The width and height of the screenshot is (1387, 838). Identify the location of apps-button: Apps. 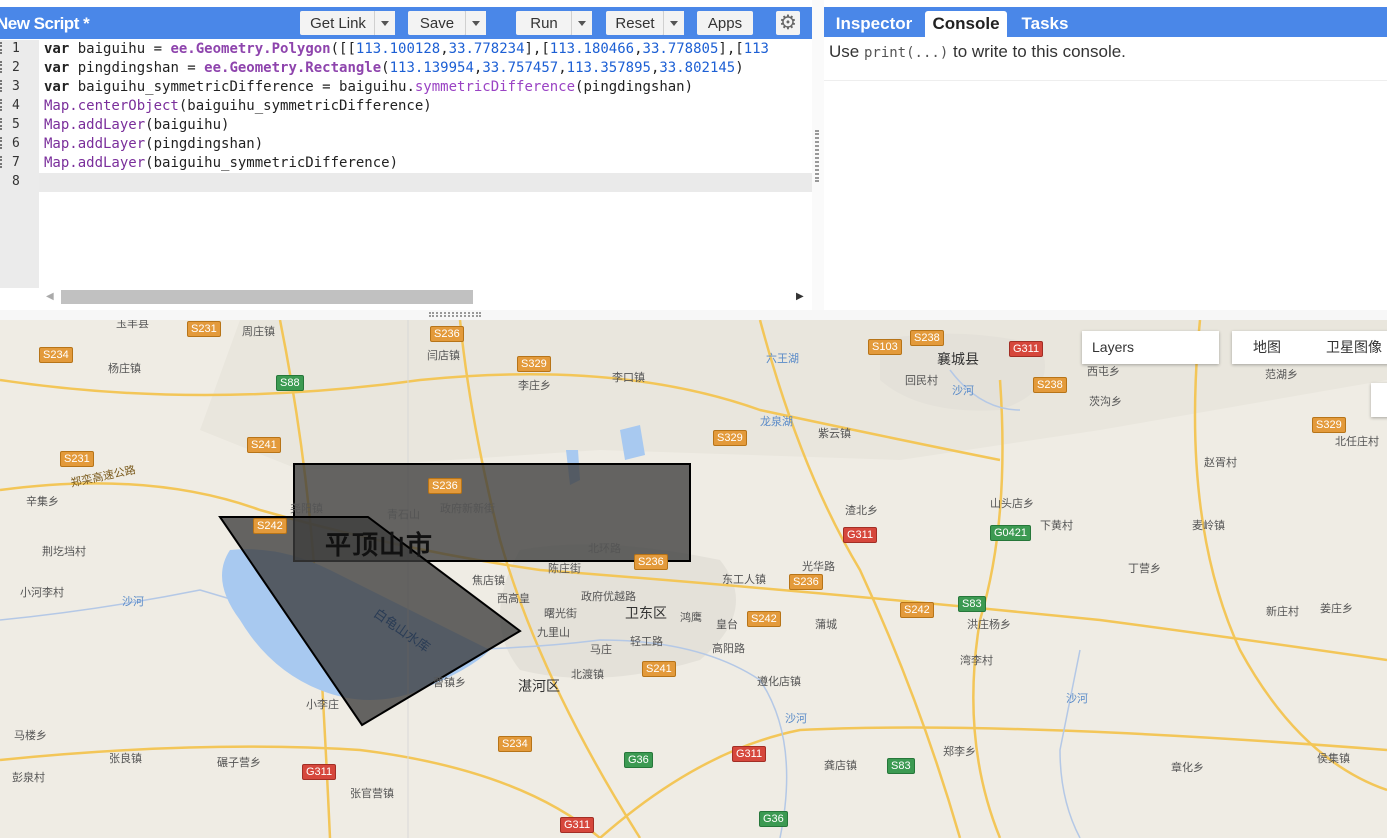
(725, 23).